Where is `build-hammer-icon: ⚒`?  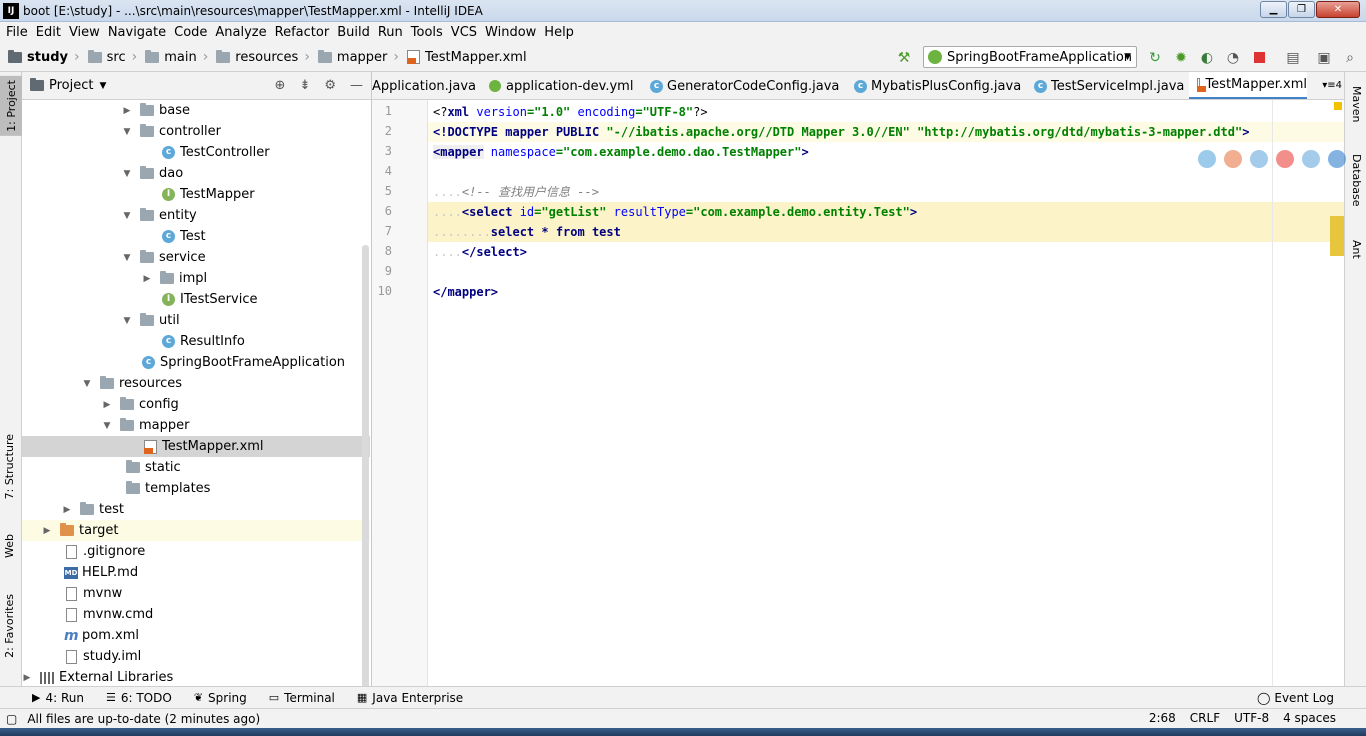 build-hammer-icon: ⚒ is located at coordinates (904, 58).